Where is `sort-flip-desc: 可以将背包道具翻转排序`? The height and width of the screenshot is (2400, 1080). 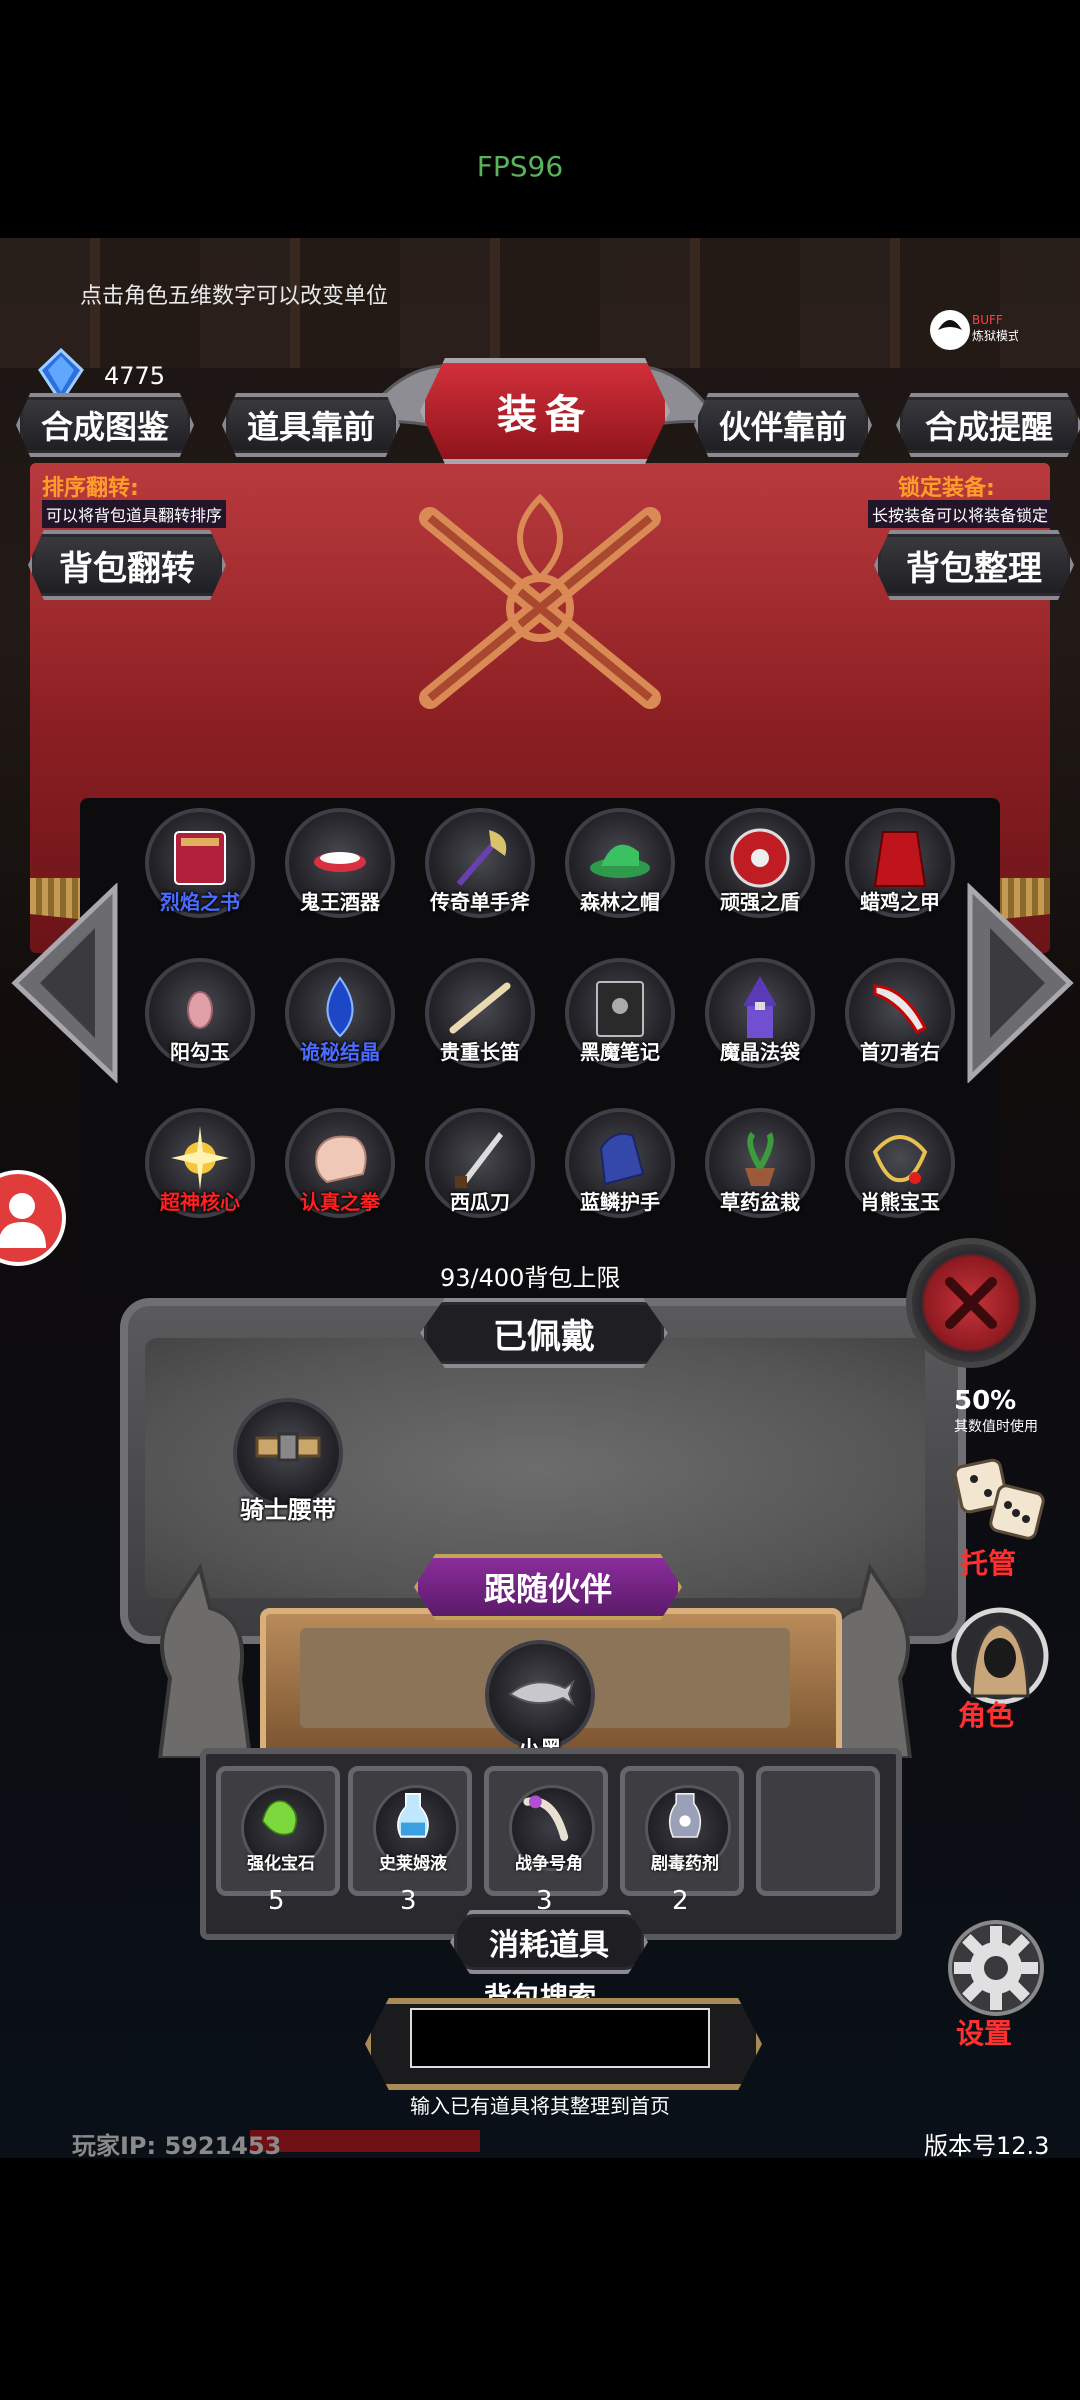
sort-flip-desc: 可以将背包道具翻转排序 is located at coordinates (134, 514).